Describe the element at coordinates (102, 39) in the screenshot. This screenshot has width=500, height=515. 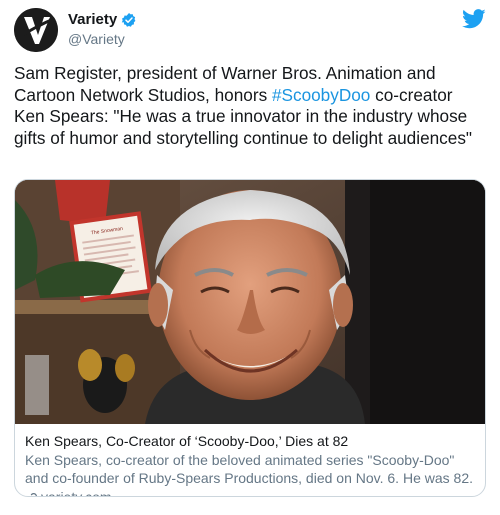
I see `user-handle: @Variety` at that location.